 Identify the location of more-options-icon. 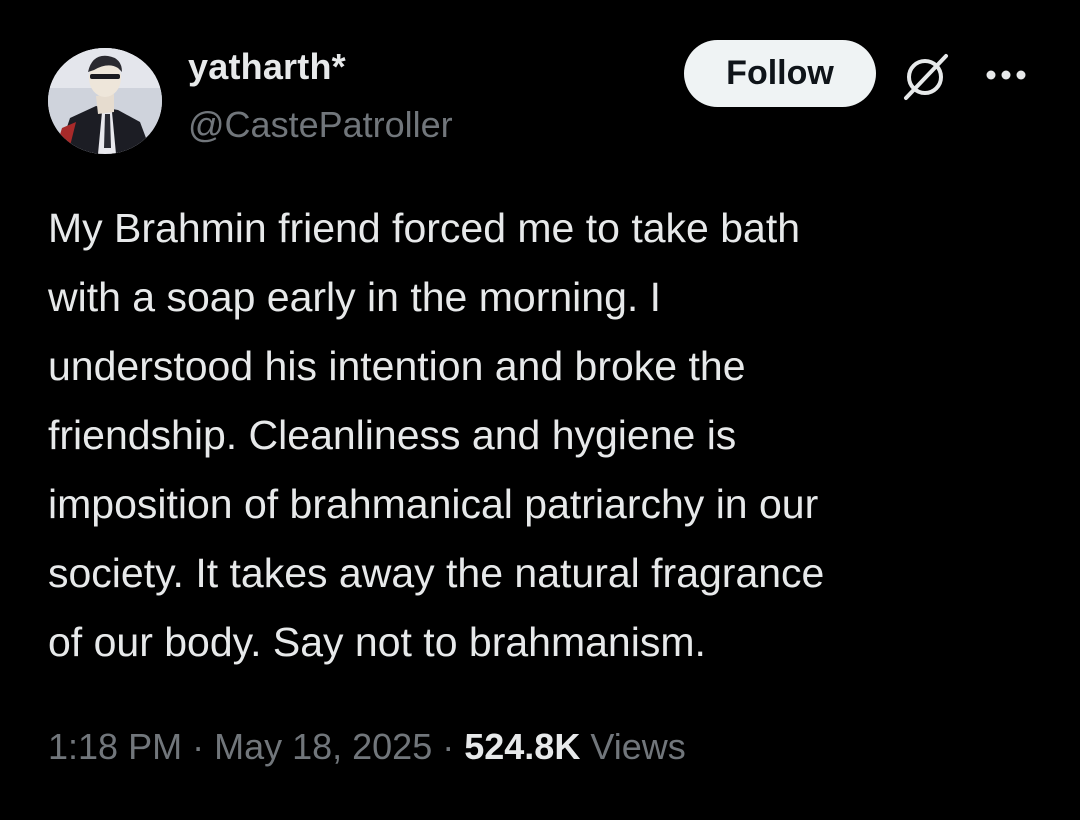
(1006, 75).